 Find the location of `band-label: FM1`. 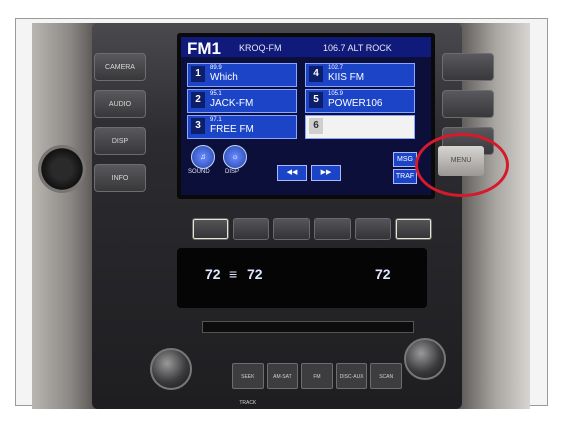

band-label: FM1 is located at coordinates (204, 48).